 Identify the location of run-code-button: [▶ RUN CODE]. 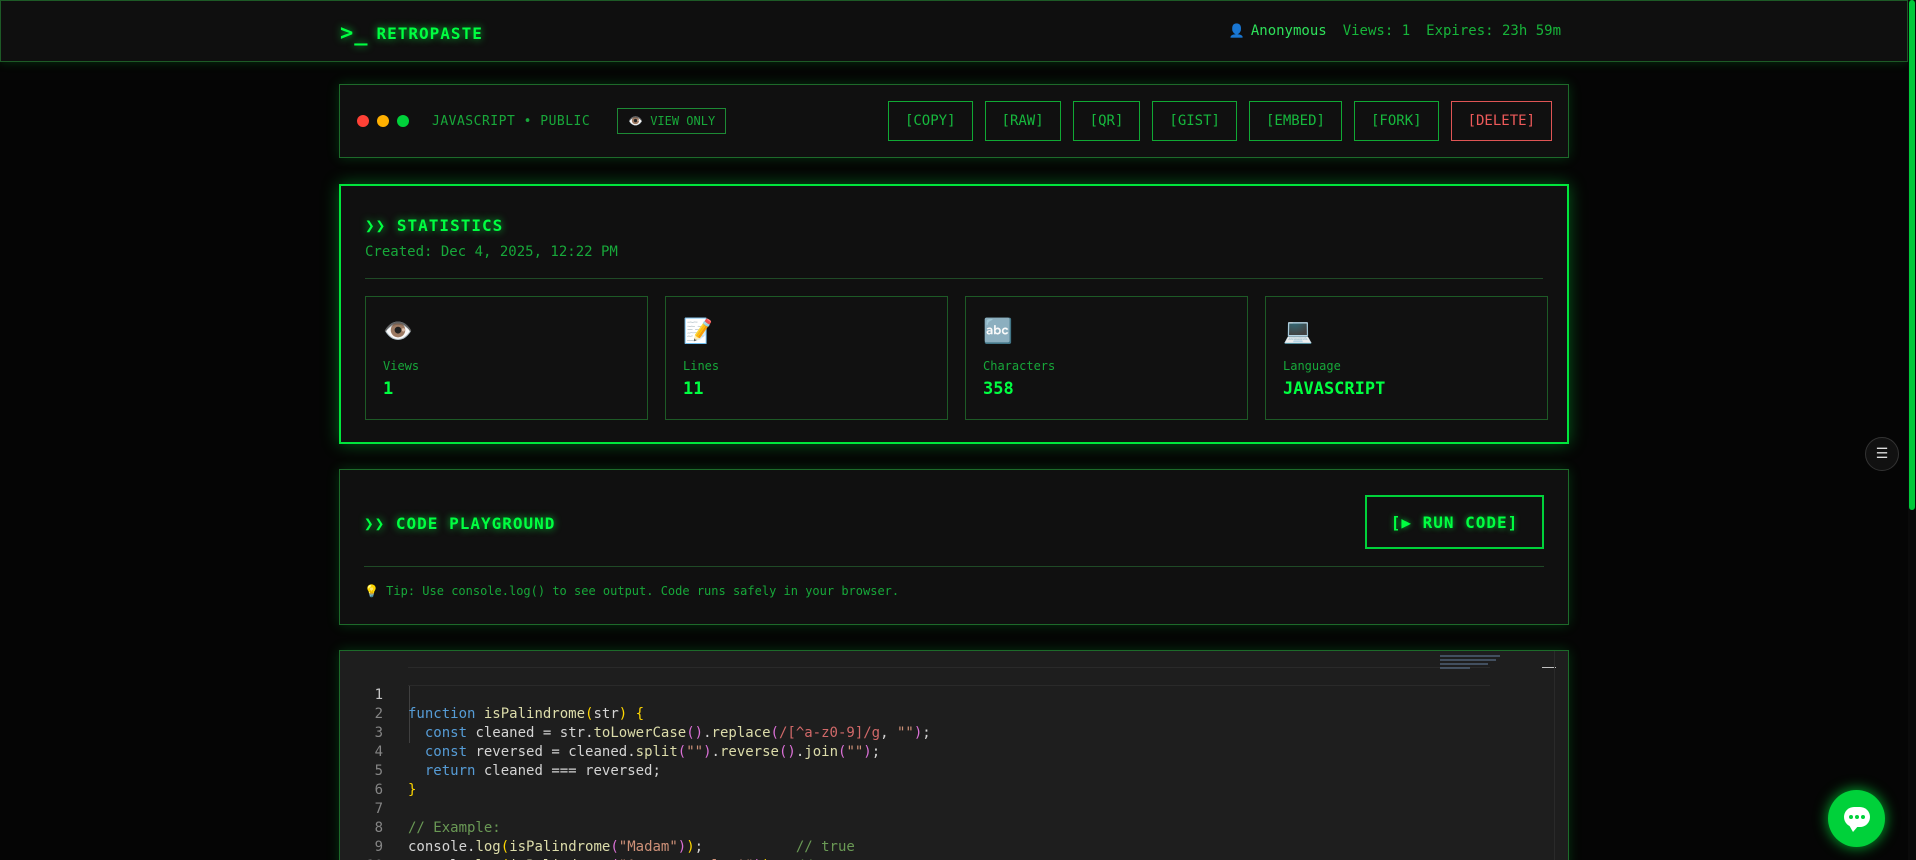
(1454, 522).